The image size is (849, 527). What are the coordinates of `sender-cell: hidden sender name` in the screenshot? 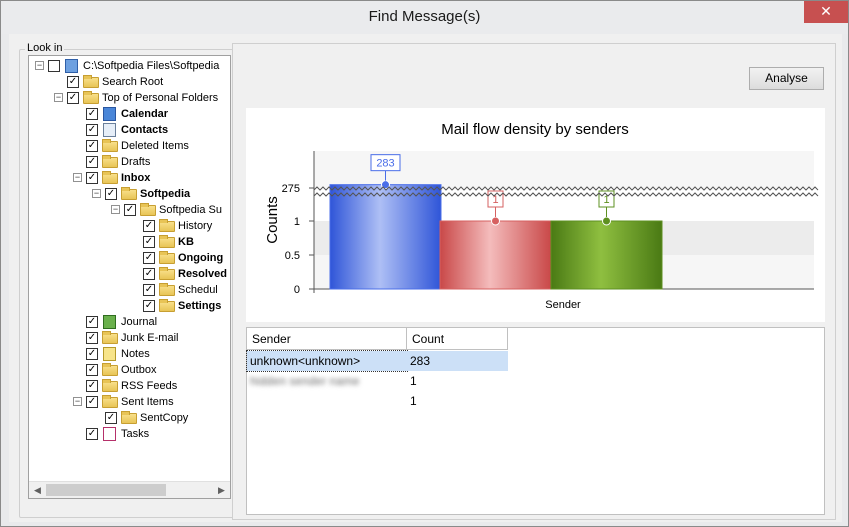 It's located at (327, 381).